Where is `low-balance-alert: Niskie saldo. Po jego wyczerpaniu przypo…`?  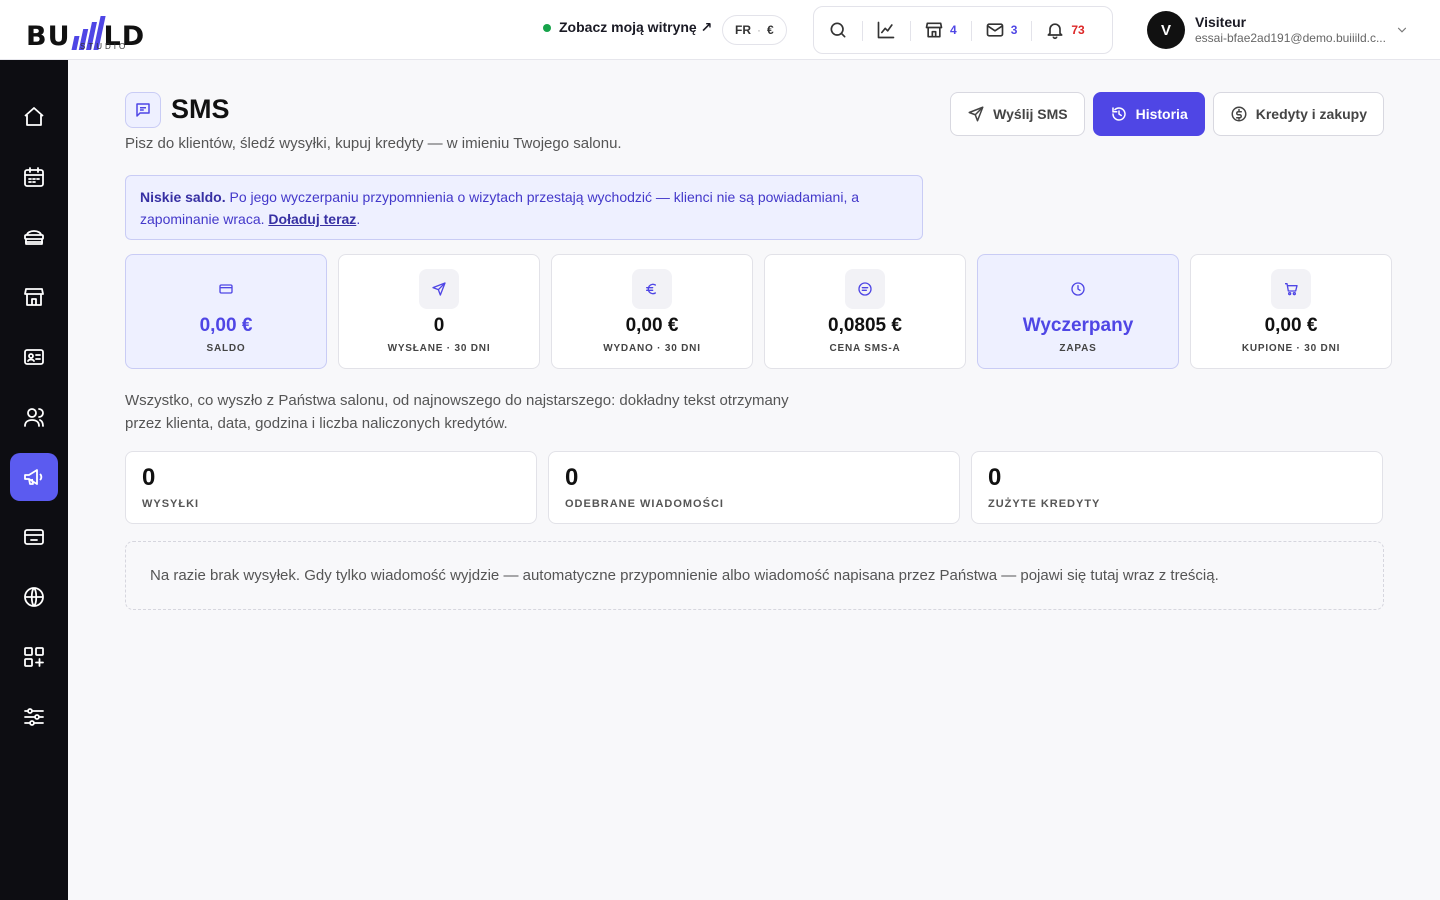 low-balance-alert: Niskie saldo. Po jego wyczerpaniu przypo… is located at coordinates (524, 207).